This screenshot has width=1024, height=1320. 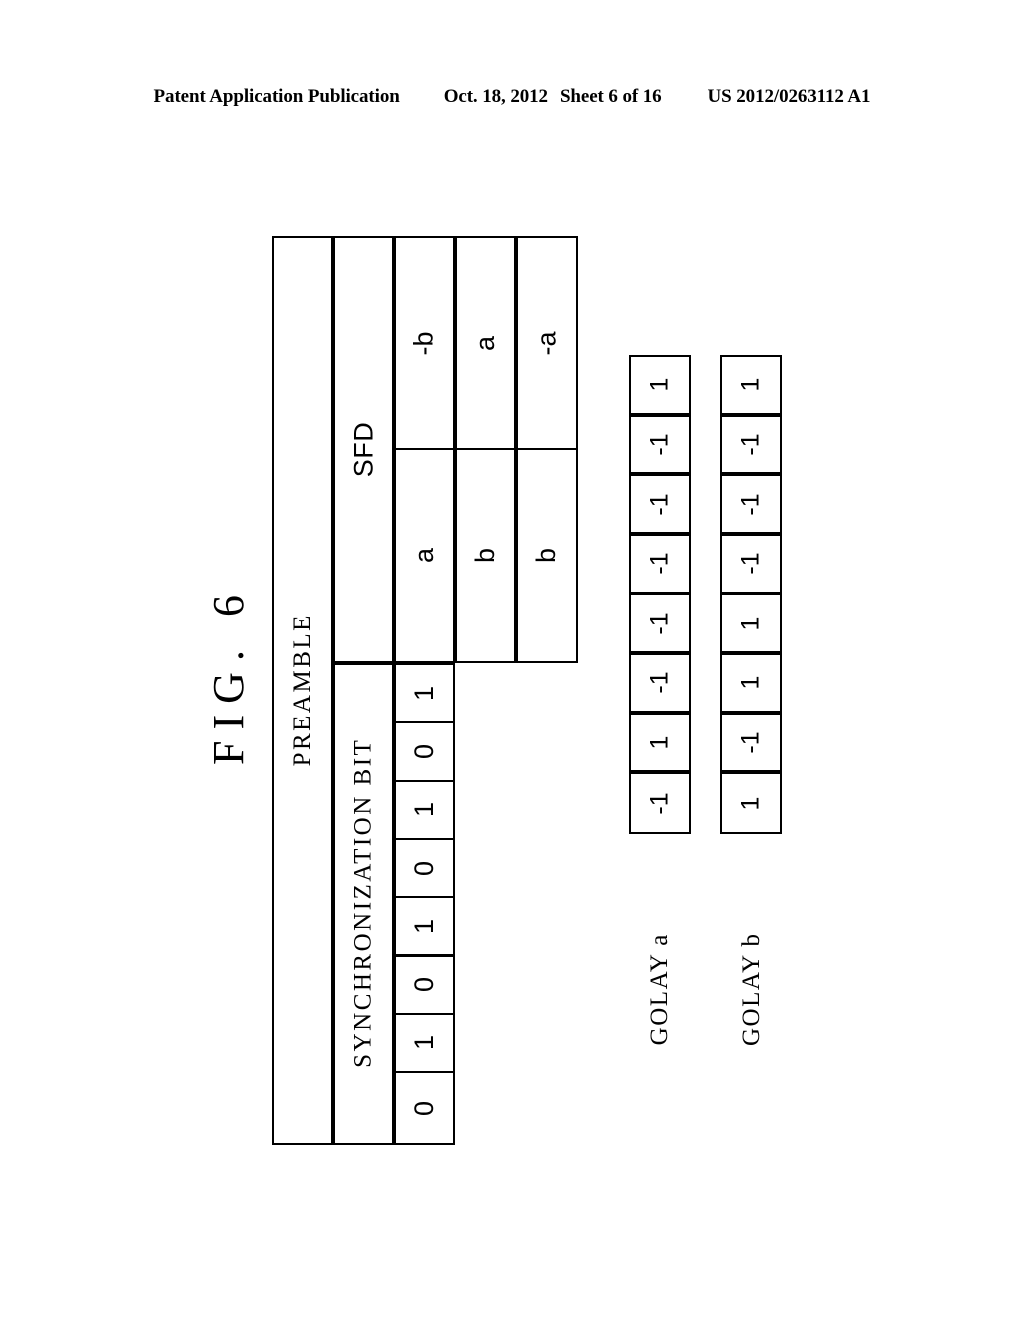 I want to click on golay-b-label: GOLAY b, so click(x=751, y=989).